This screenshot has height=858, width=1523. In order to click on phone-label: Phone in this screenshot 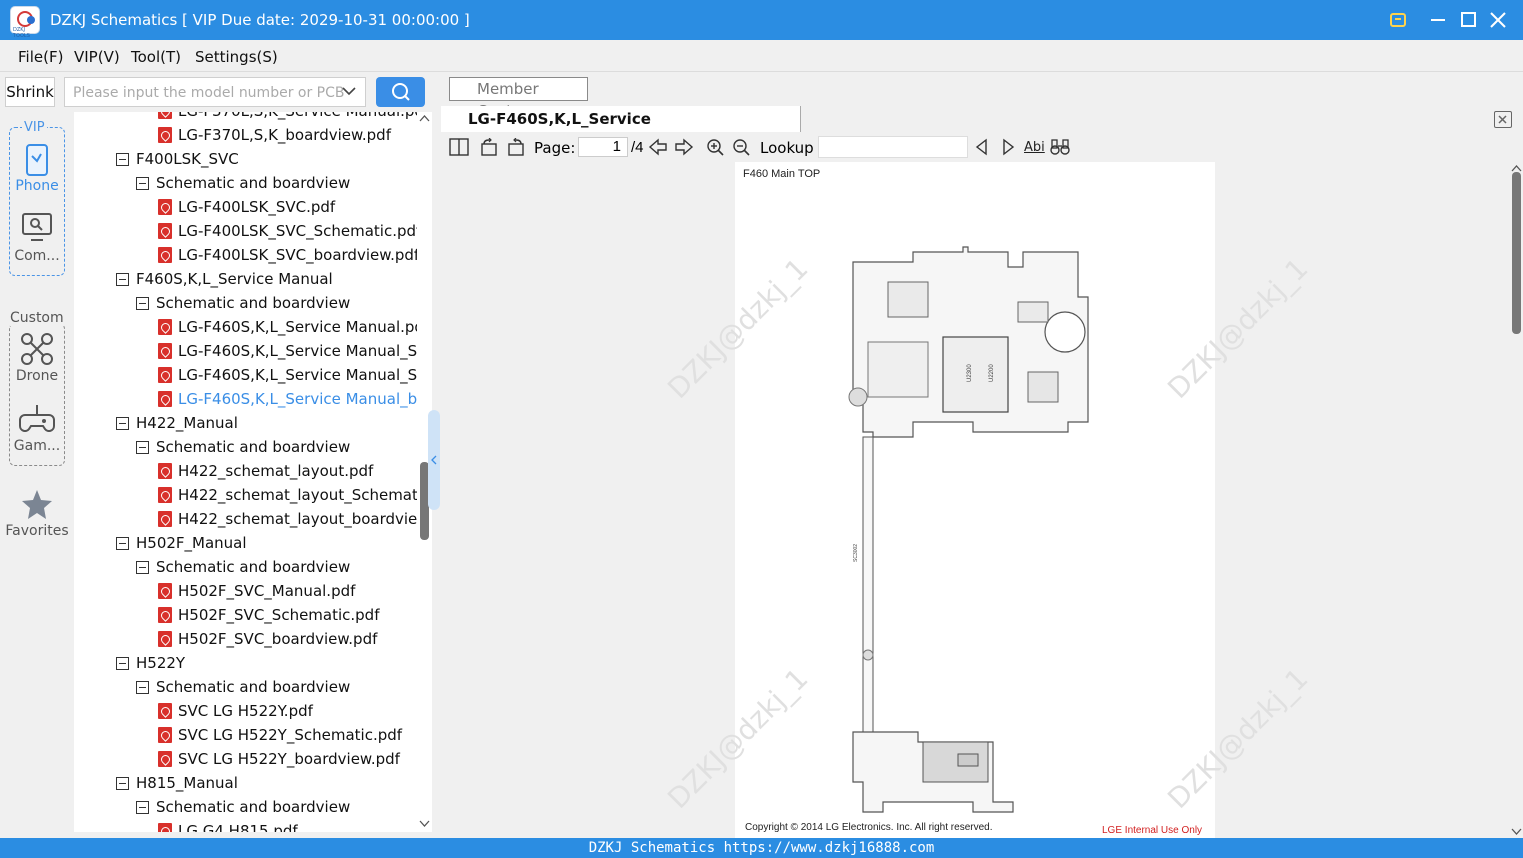, I will do `click(37, 186)`.